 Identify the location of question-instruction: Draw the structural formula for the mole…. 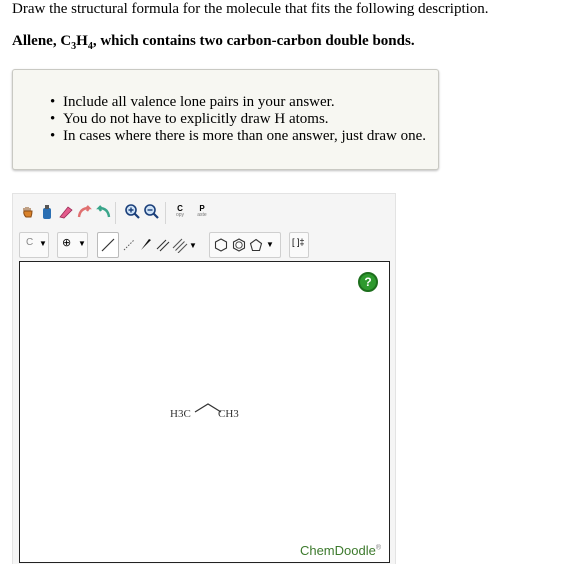
(250, 9).